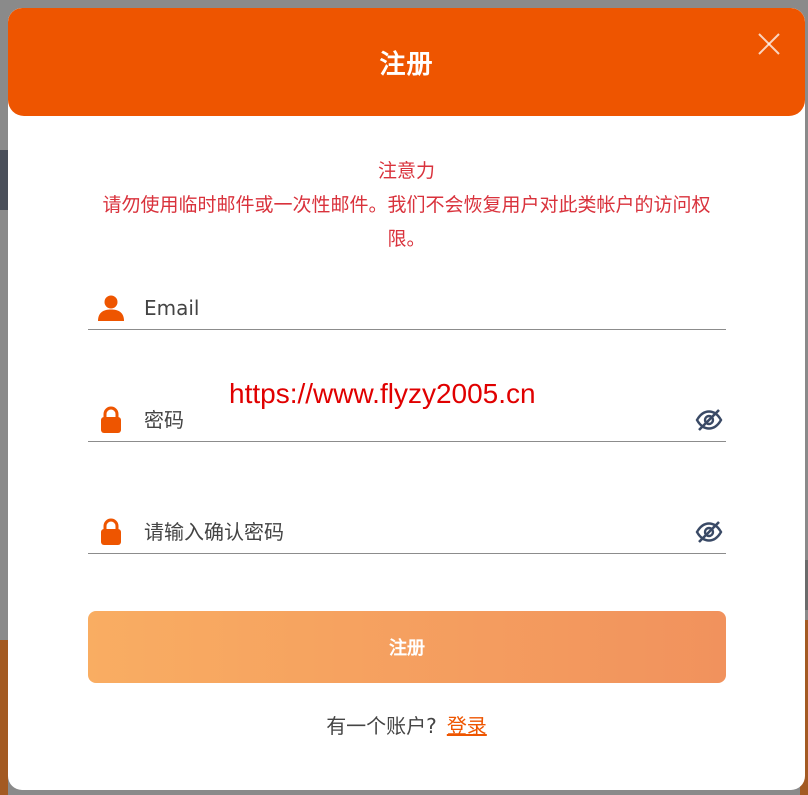  What do you see at coordinates (435, 307) in the screenshot?
I see `email-input` at bounding box center [435, 307].